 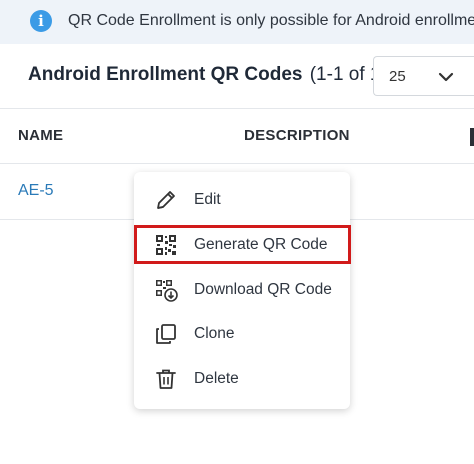 I want to click on menu-item-label: Clone, so click(x=214, y=333).